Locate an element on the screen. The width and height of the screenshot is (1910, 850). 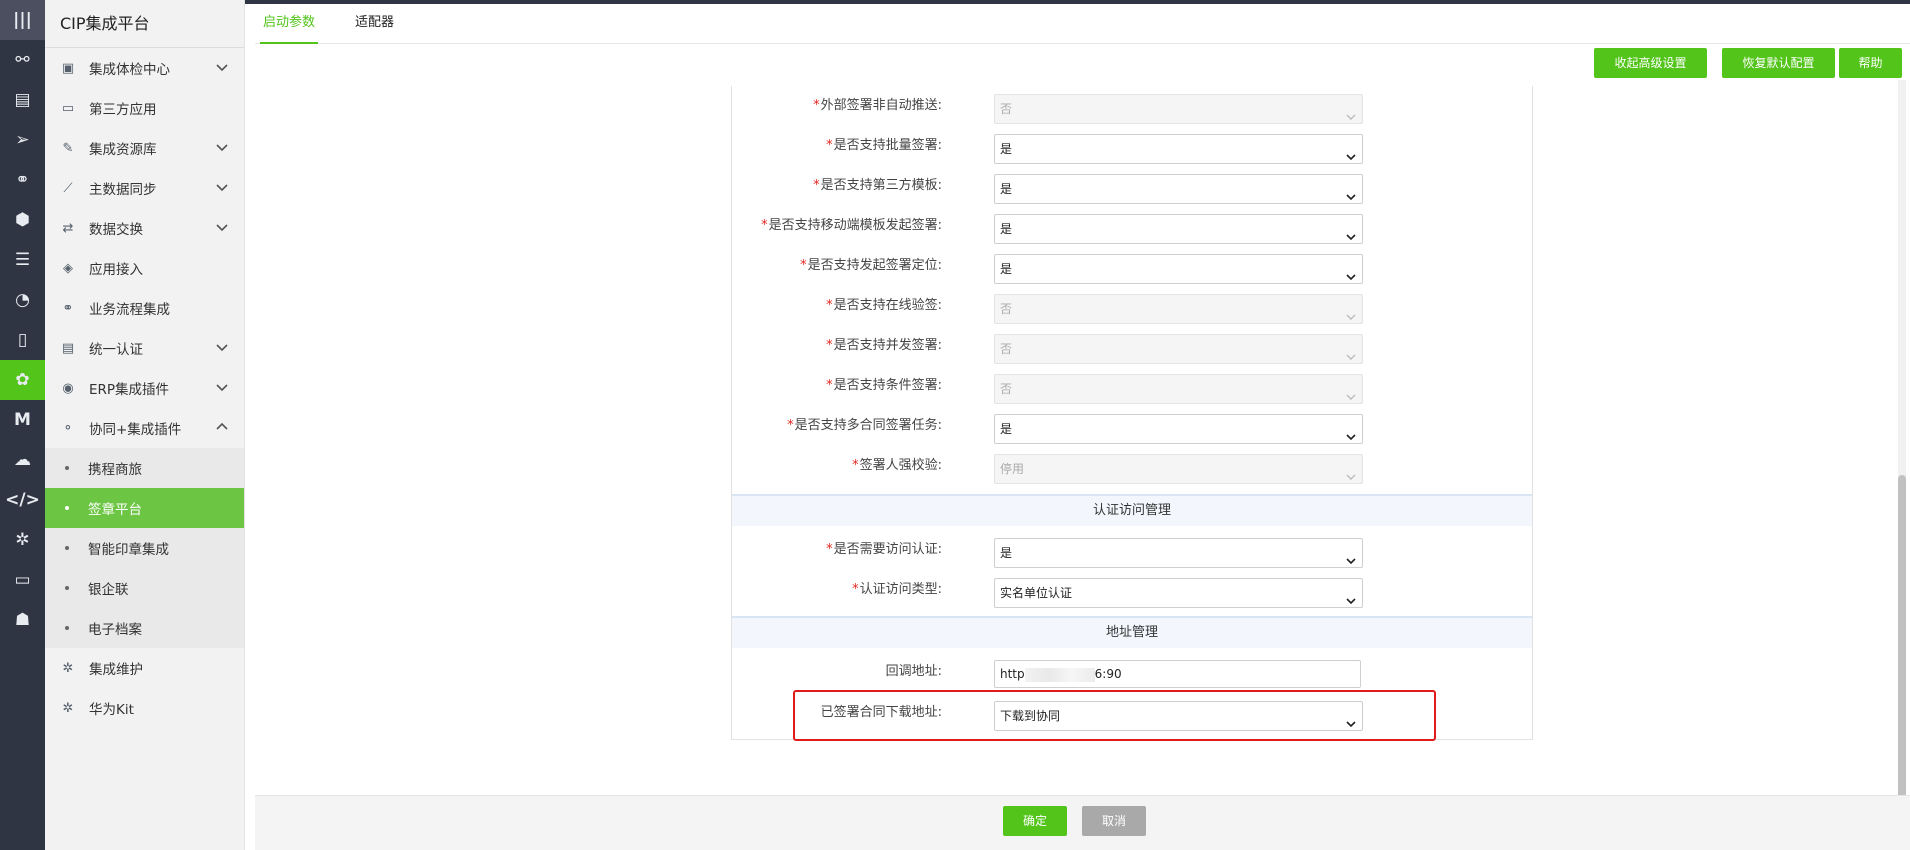
select-value: 否 is located at coordinates (1006, 109).